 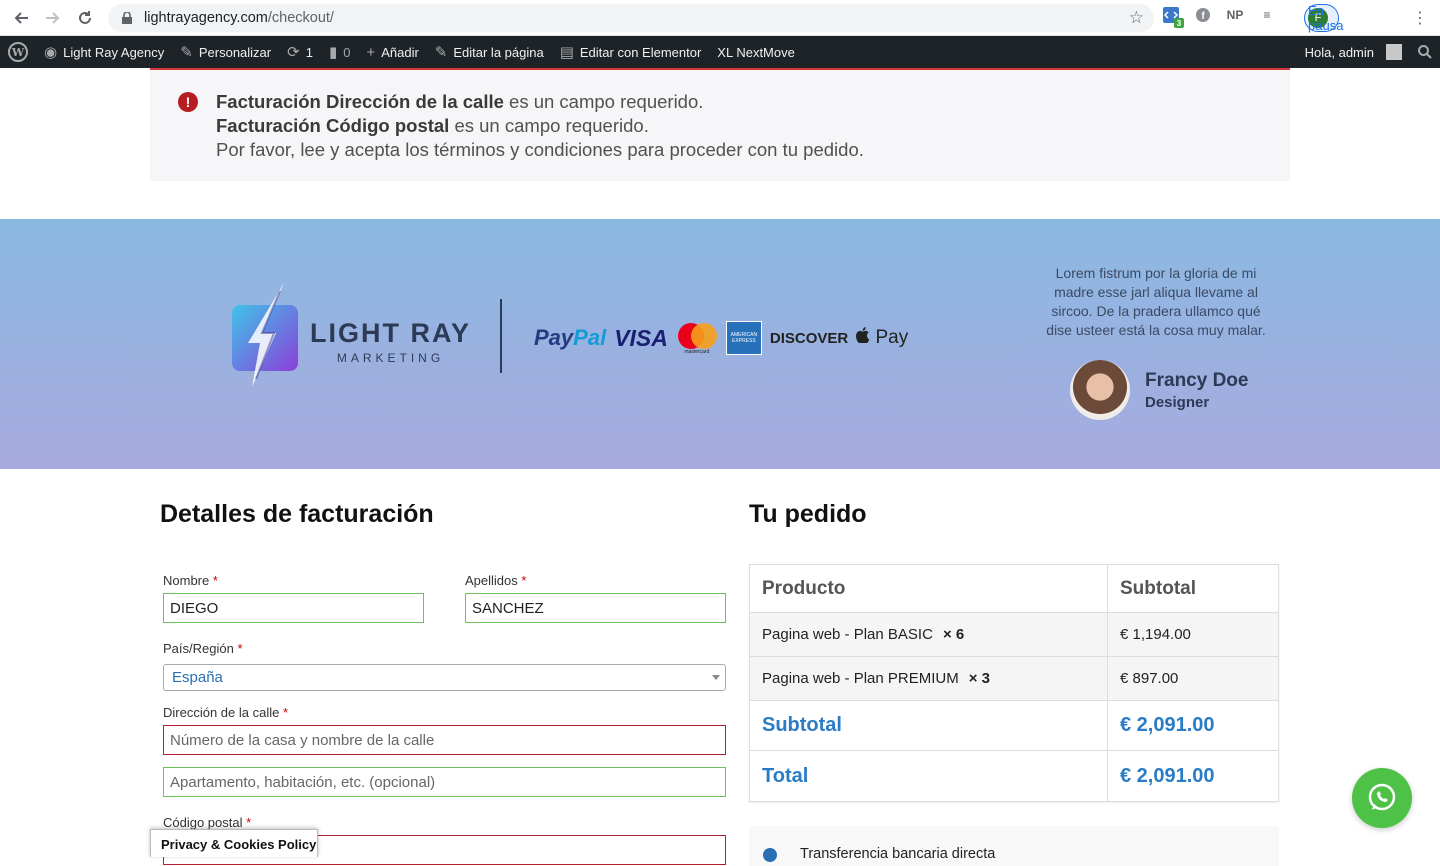 What do you see at coordinates (53, 18) in the screenshot?
I see `forward-icon` at bounding box center [53, 18].